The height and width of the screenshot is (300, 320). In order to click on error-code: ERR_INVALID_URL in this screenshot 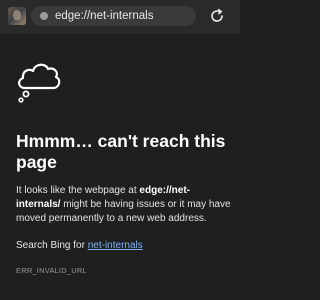, I will do `click(51, 270)`.